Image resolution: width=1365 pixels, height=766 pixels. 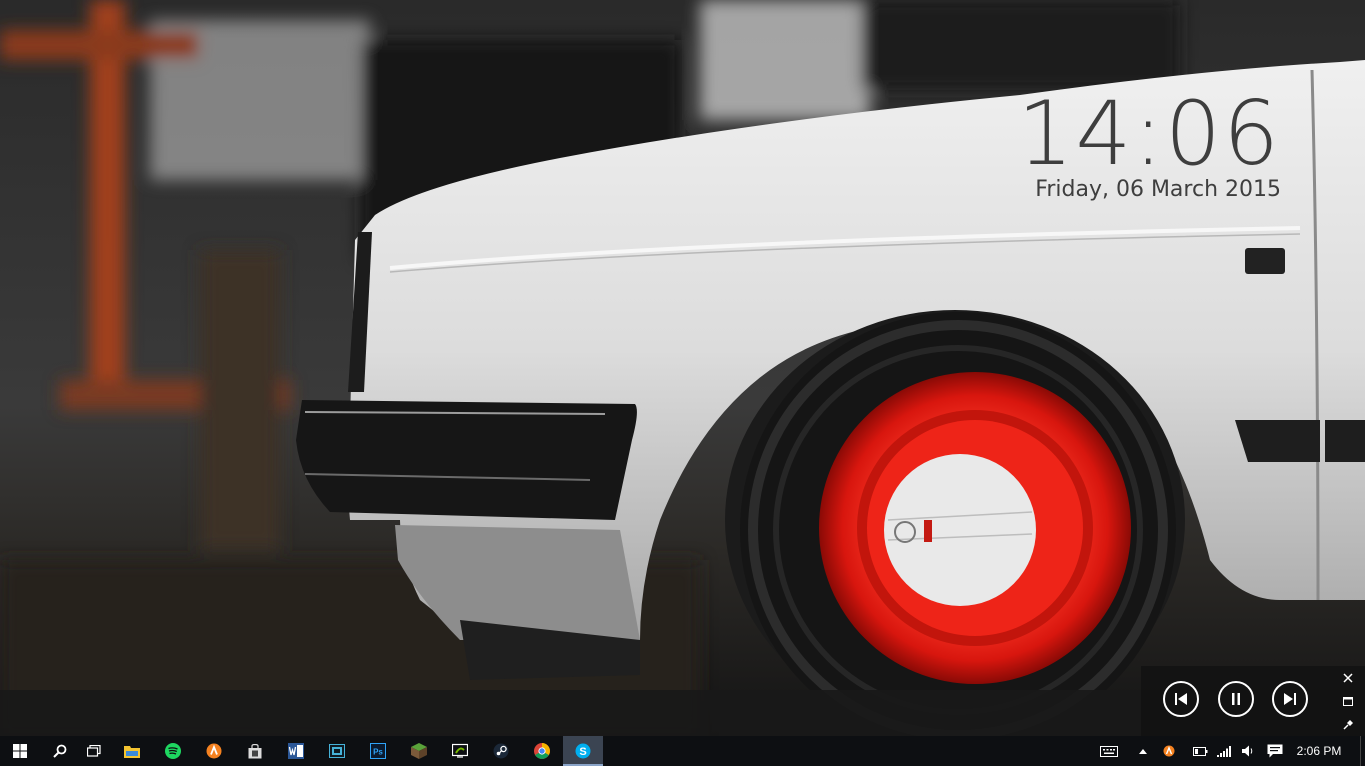 I want to click on show-hidden-icons-icon, so click(x=1143, y=751).